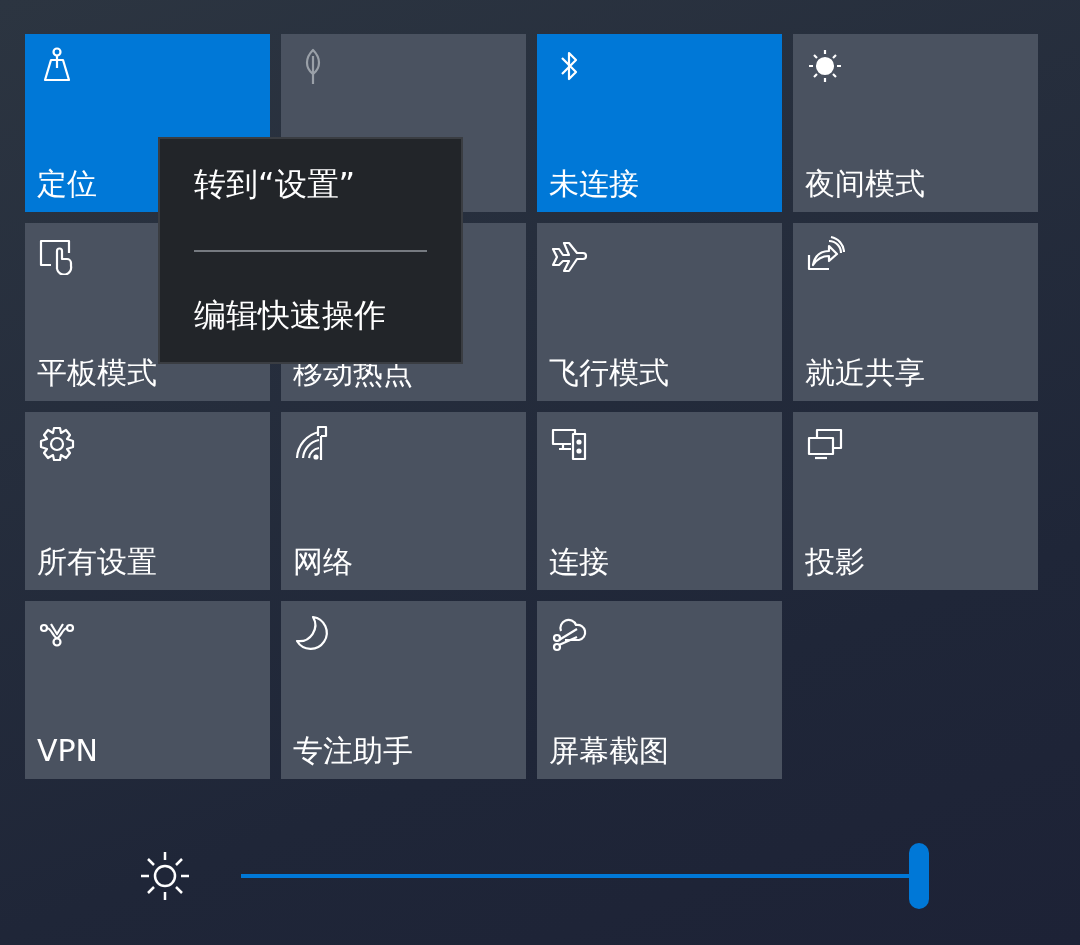 The width and height of the screenshot is (1080, 945). I want to click on quick-action-tile: 飞行模式, so click(659, 312).